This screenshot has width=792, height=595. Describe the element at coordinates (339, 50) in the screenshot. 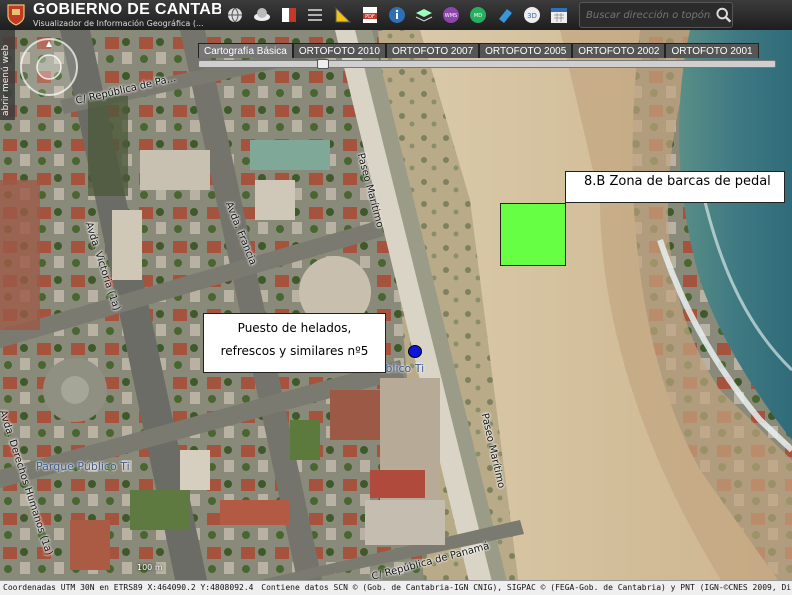

I see `tab-ortofoto-2010: ORTOFOTO 2010` at that location.